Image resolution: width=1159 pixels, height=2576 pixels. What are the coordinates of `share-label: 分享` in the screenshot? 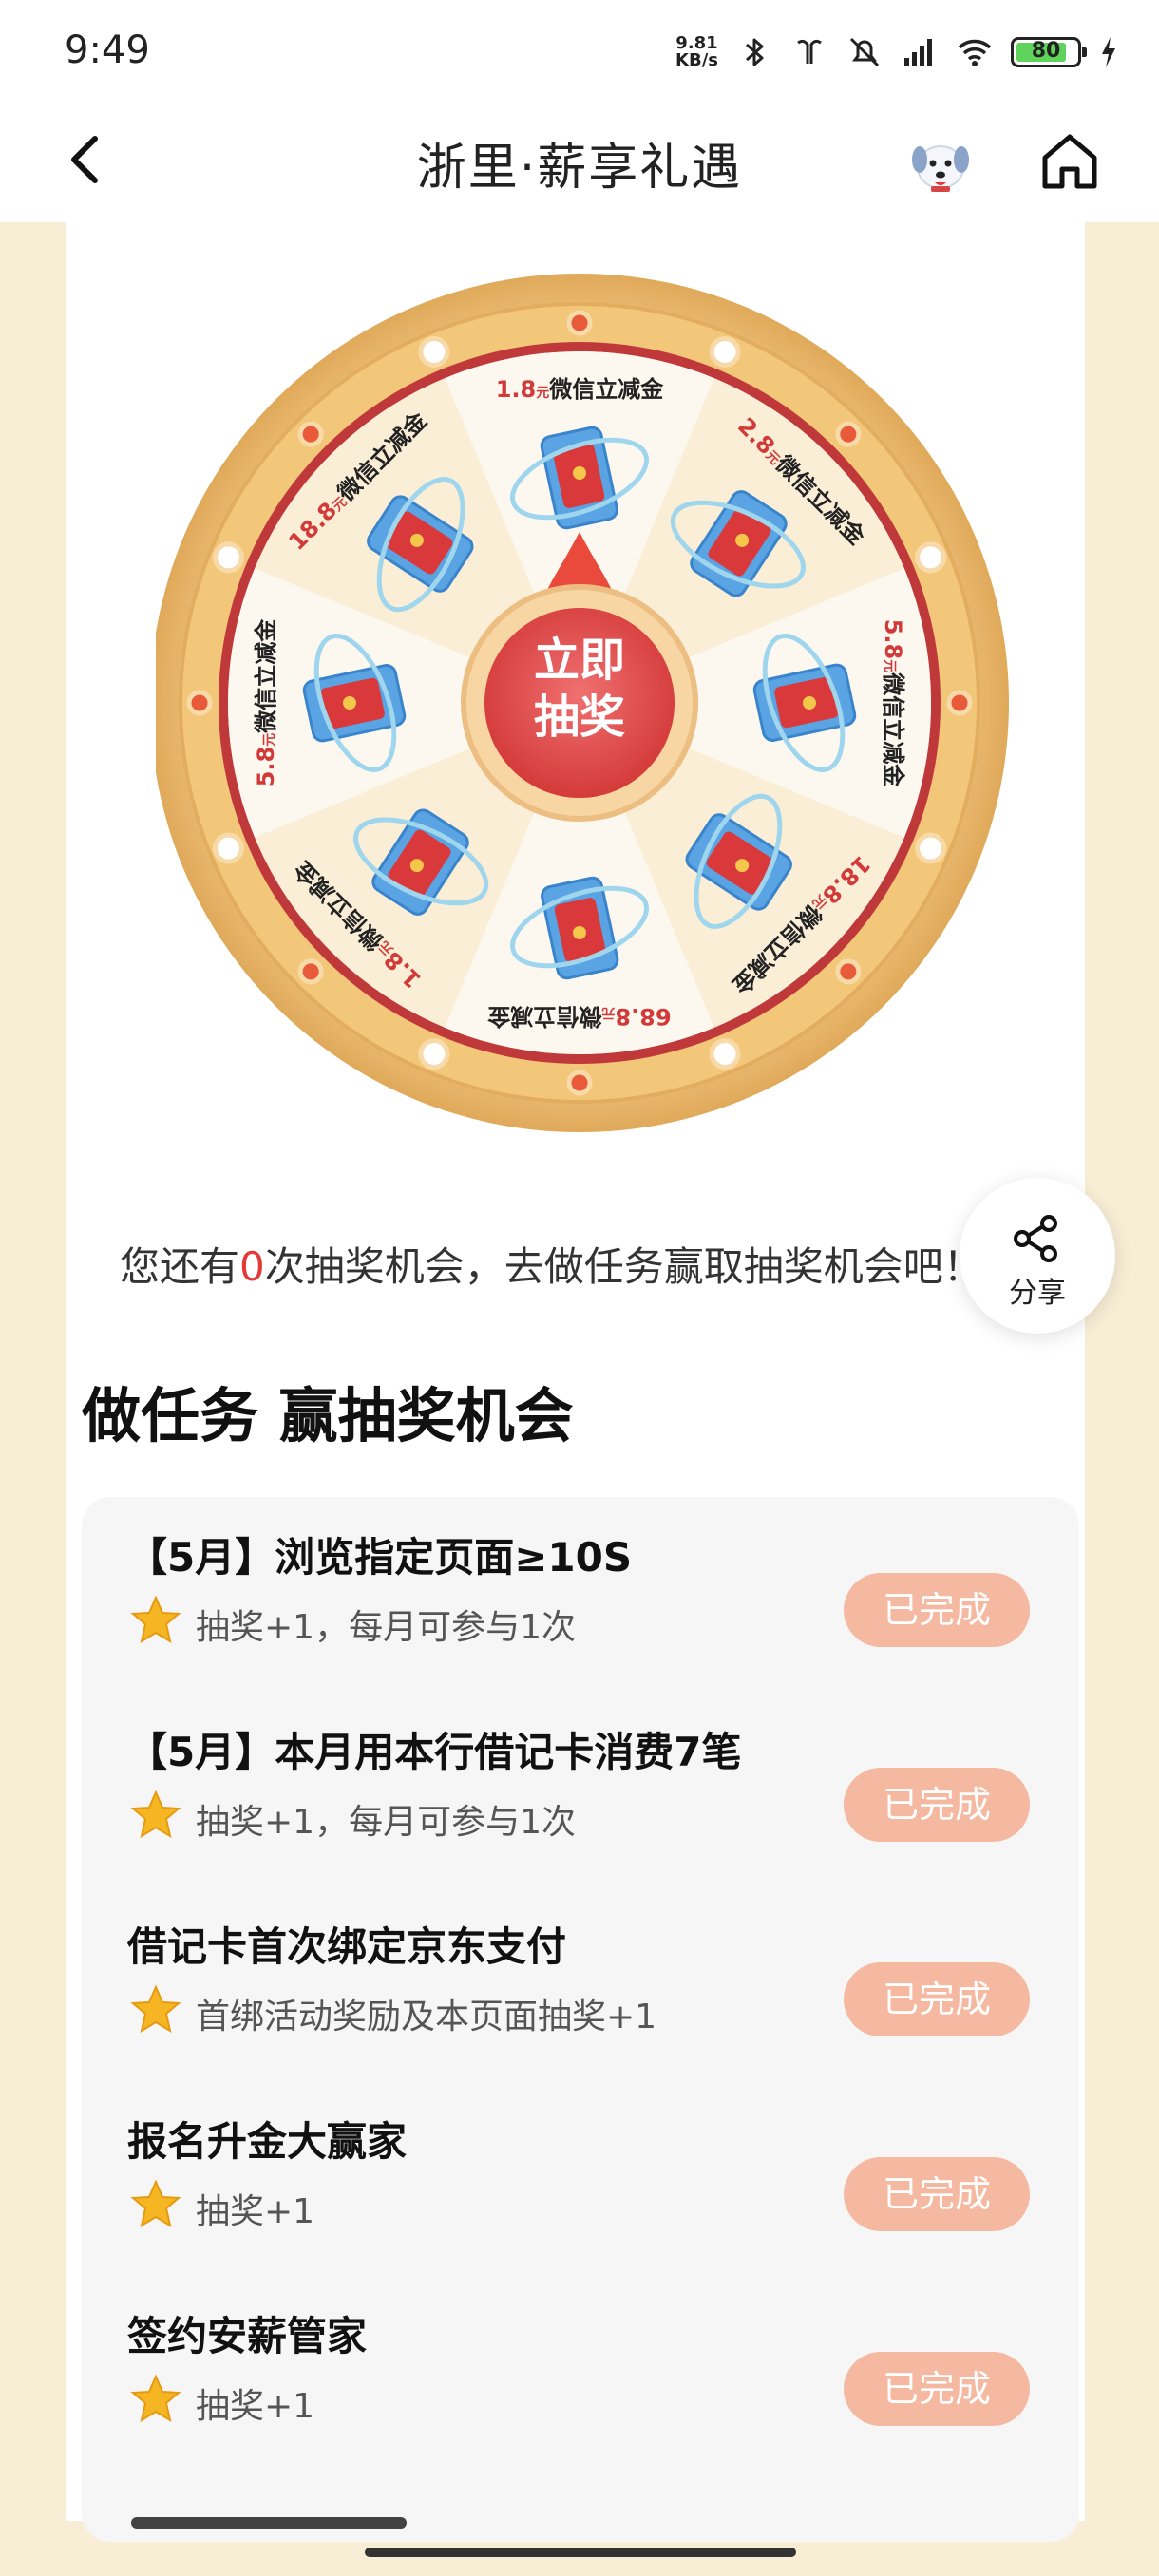 It's located at (1037, 1293).